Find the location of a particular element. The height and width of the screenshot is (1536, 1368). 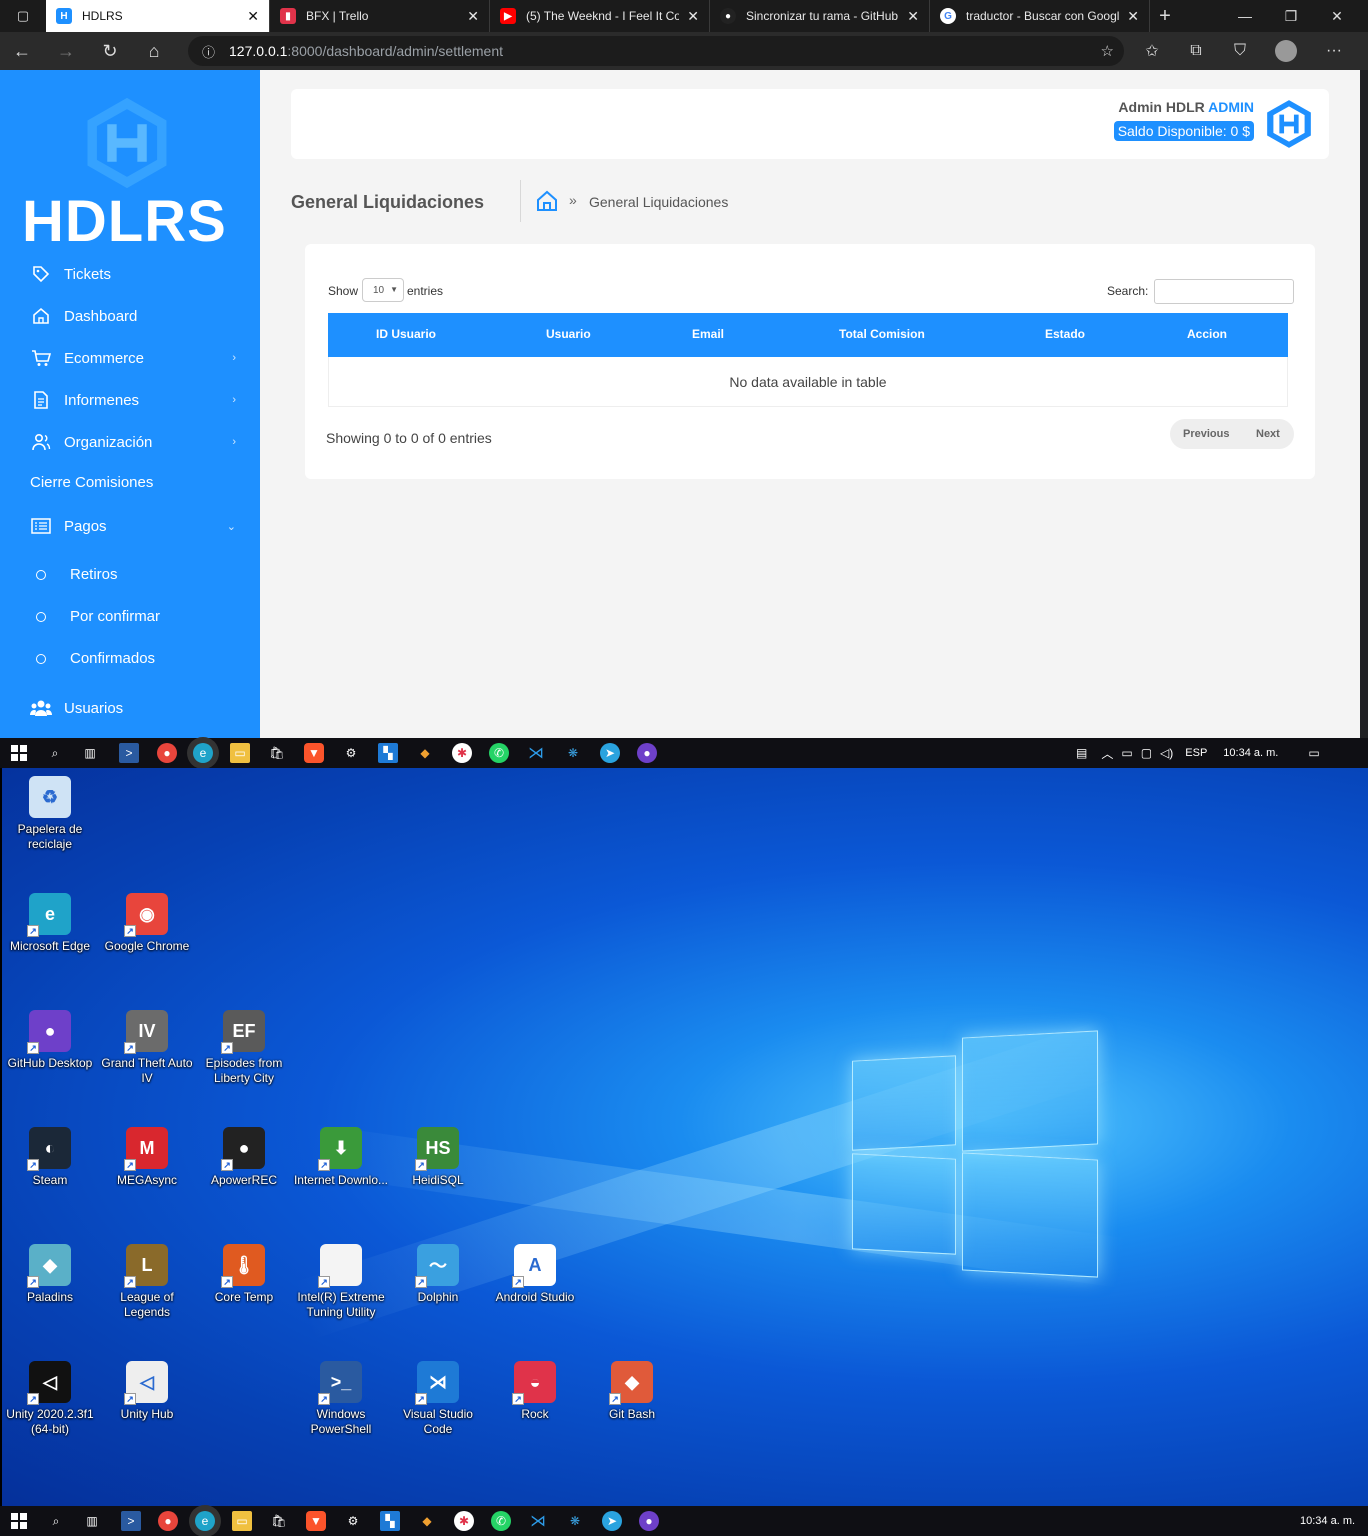

desktop-icon: L ↗ League of Legends is located at coordinates (147, 1282).